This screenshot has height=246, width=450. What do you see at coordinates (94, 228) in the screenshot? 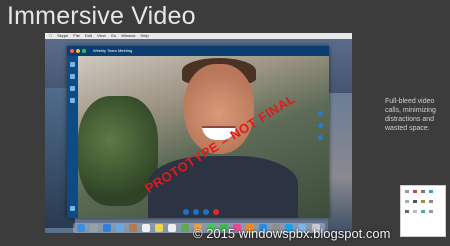
I see `launchpad-icon` at bounding box center [94, 228].